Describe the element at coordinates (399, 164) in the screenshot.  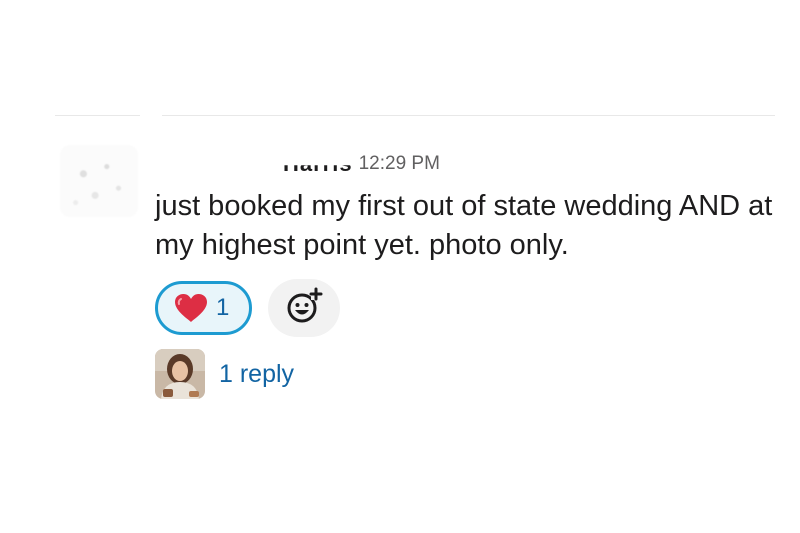
I see `message-timestamp: 12:29 PM` at that location.